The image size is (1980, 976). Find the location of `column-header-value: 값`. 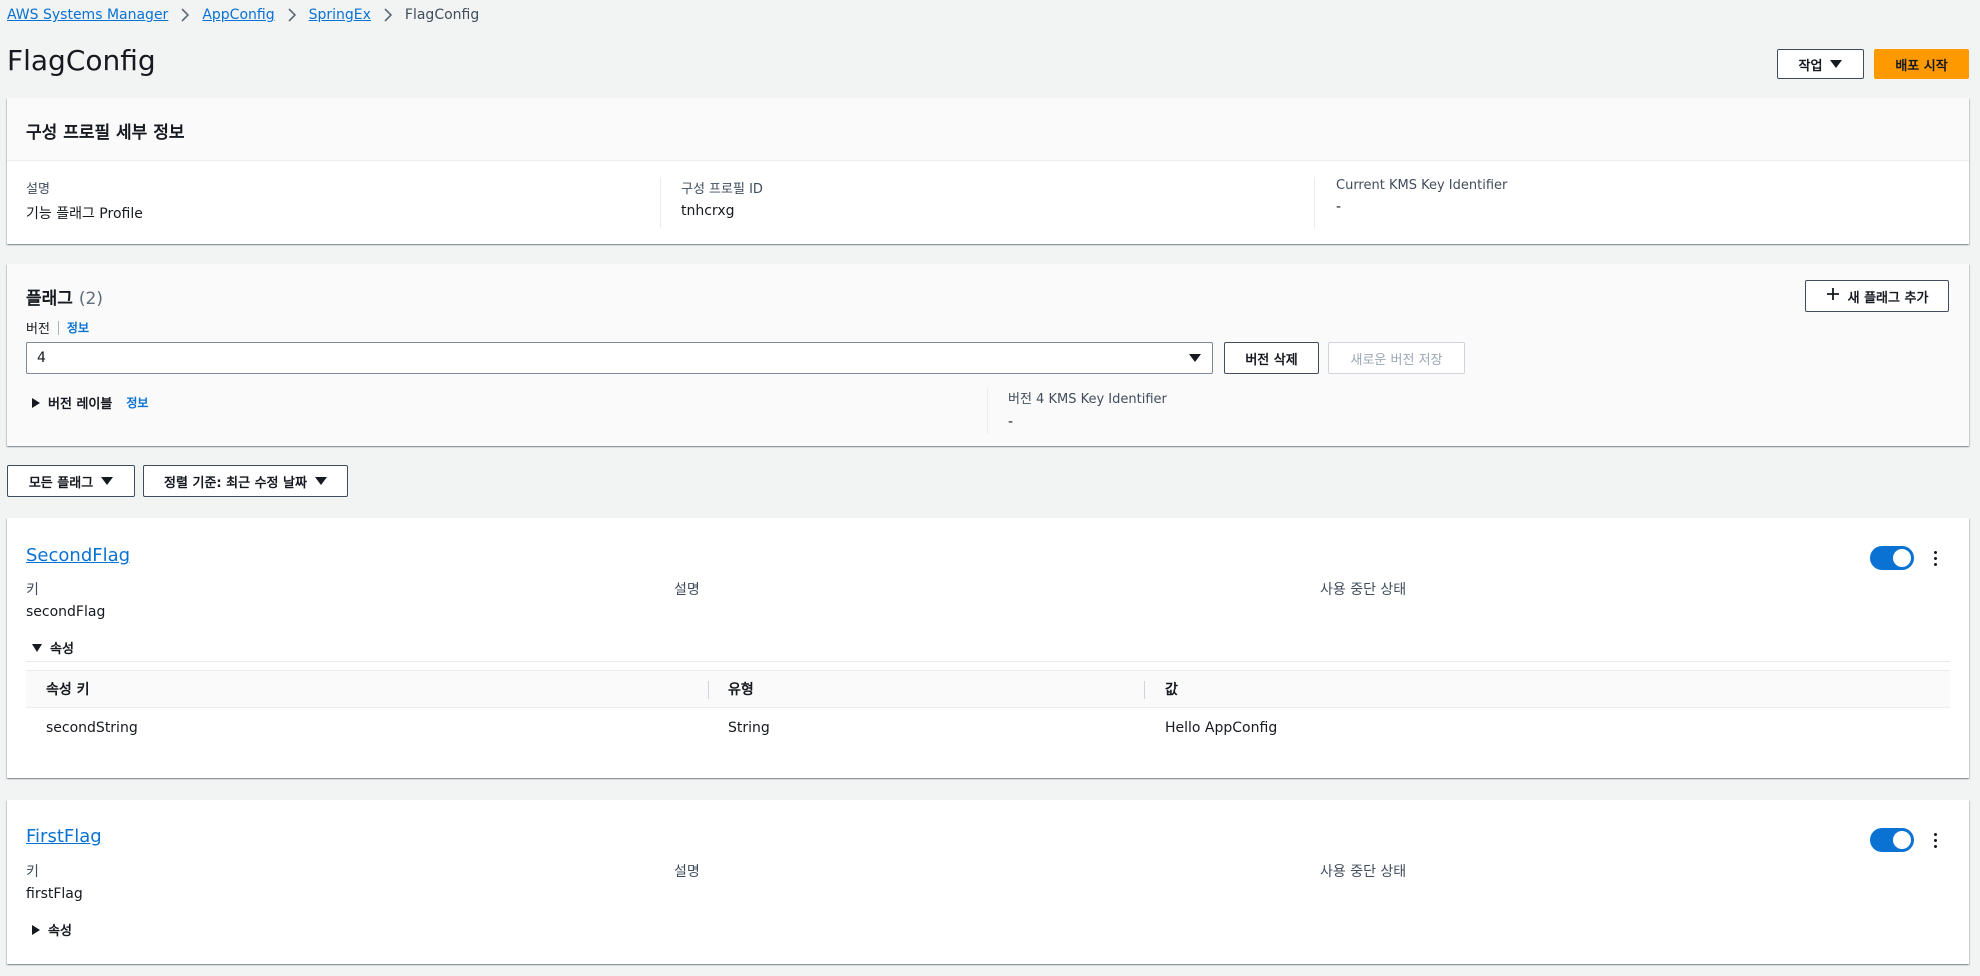

column-header-value: 값 is located at coordinates (1171, 690).